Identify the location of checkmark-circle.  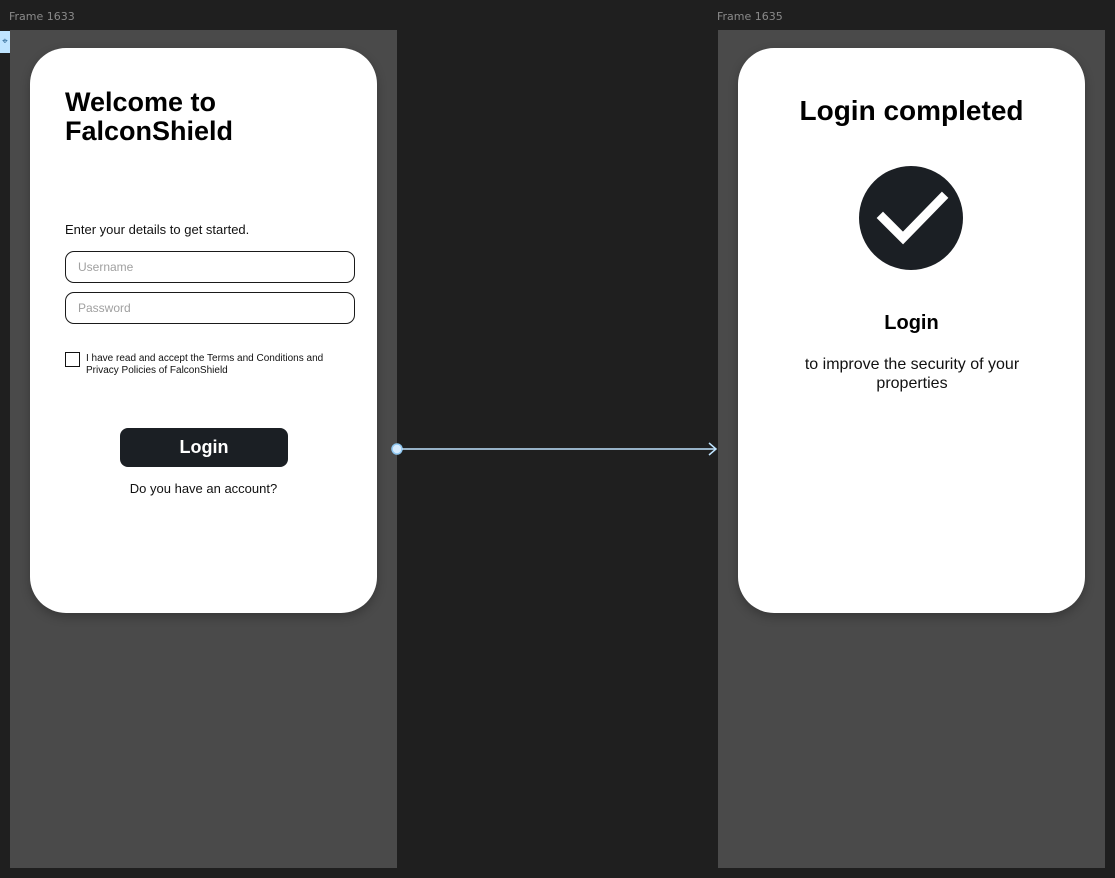
(911, 218).